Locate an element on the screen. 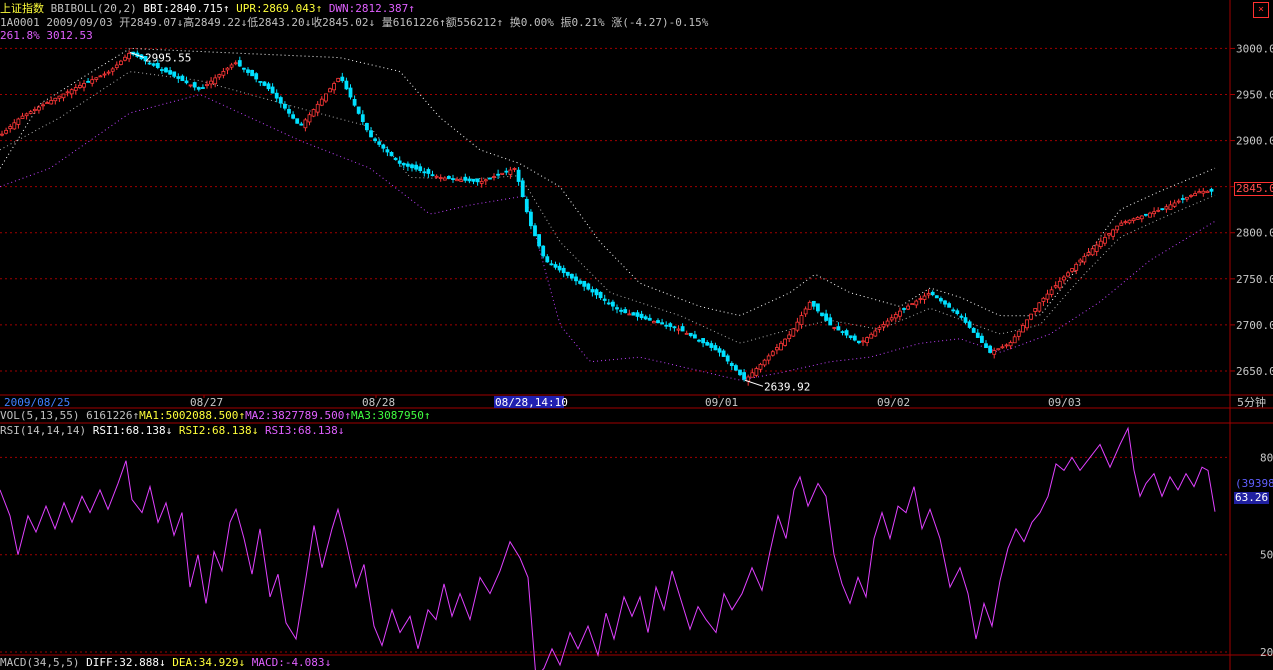 The image size is (1273, 670). macd-label: MACD(34,5,5) is located at coordinates (40, 662).